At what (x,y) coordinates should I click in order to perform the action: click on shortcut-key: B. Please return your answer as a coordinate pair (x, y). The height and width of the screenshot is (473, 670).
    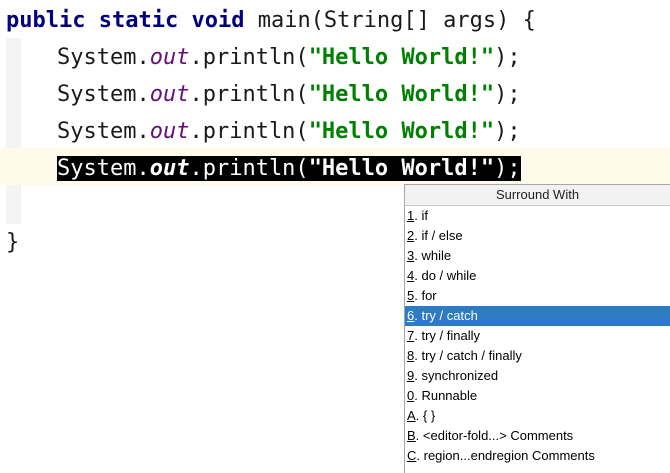
    Looking at the image, I should click on (411, 435).